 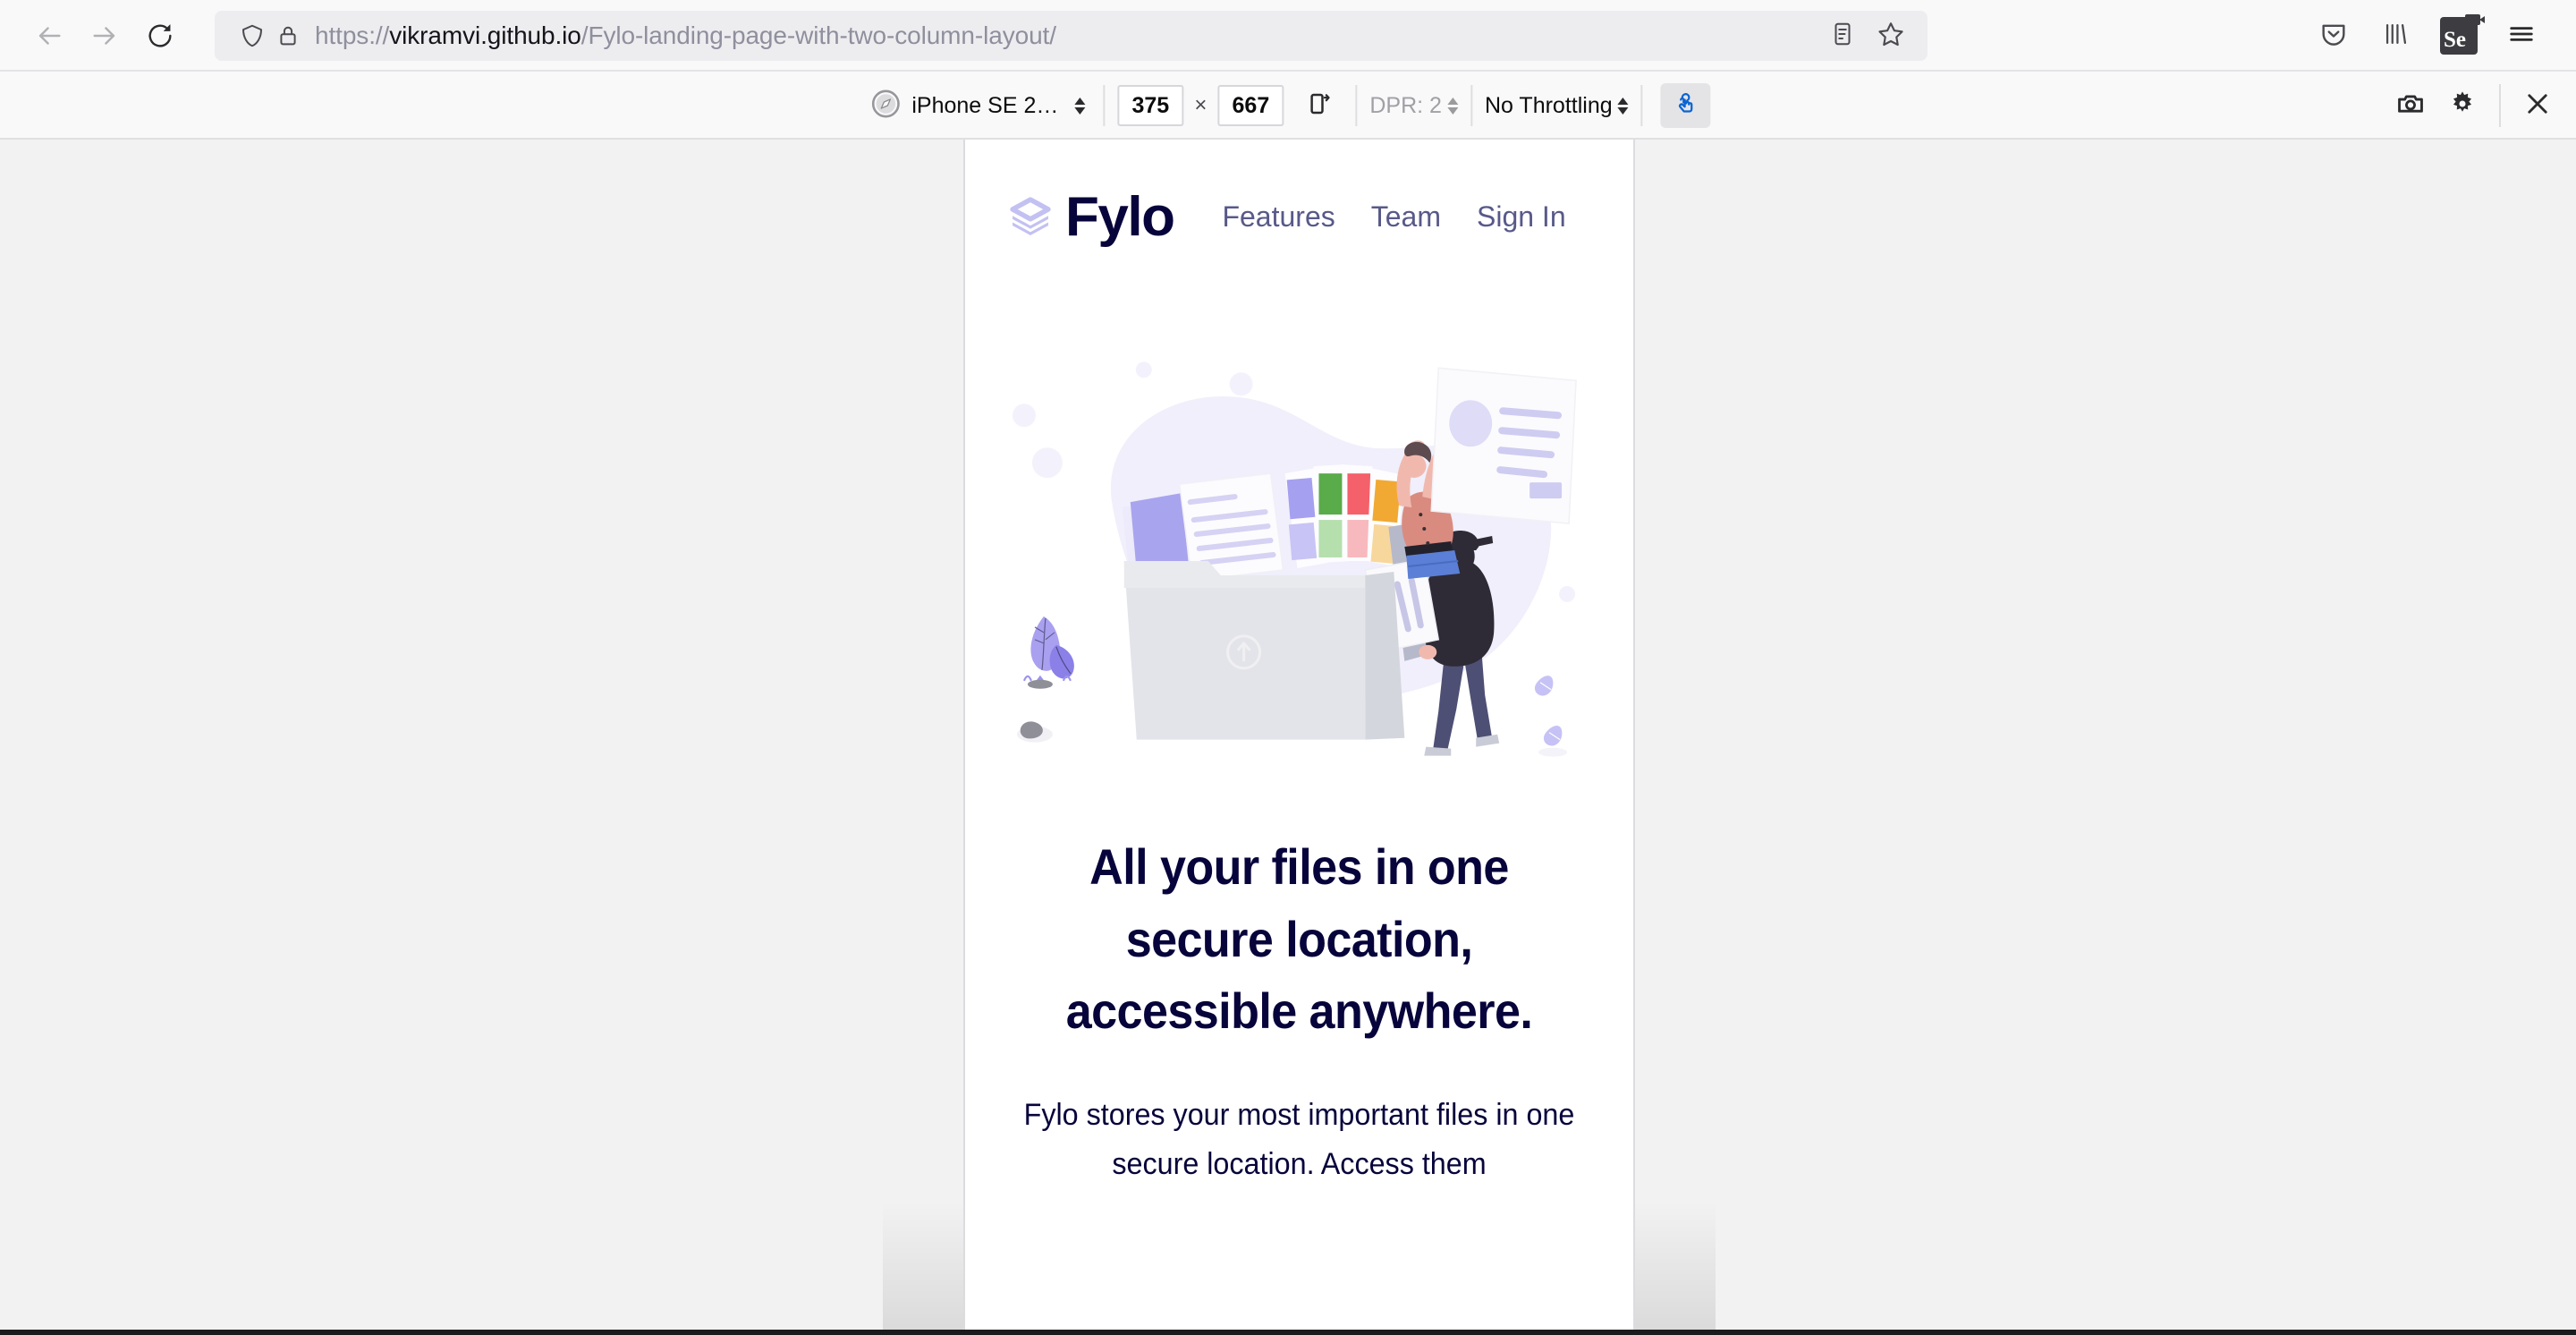 I want to click on viewport-height-input, so click(x=1250, y=105).